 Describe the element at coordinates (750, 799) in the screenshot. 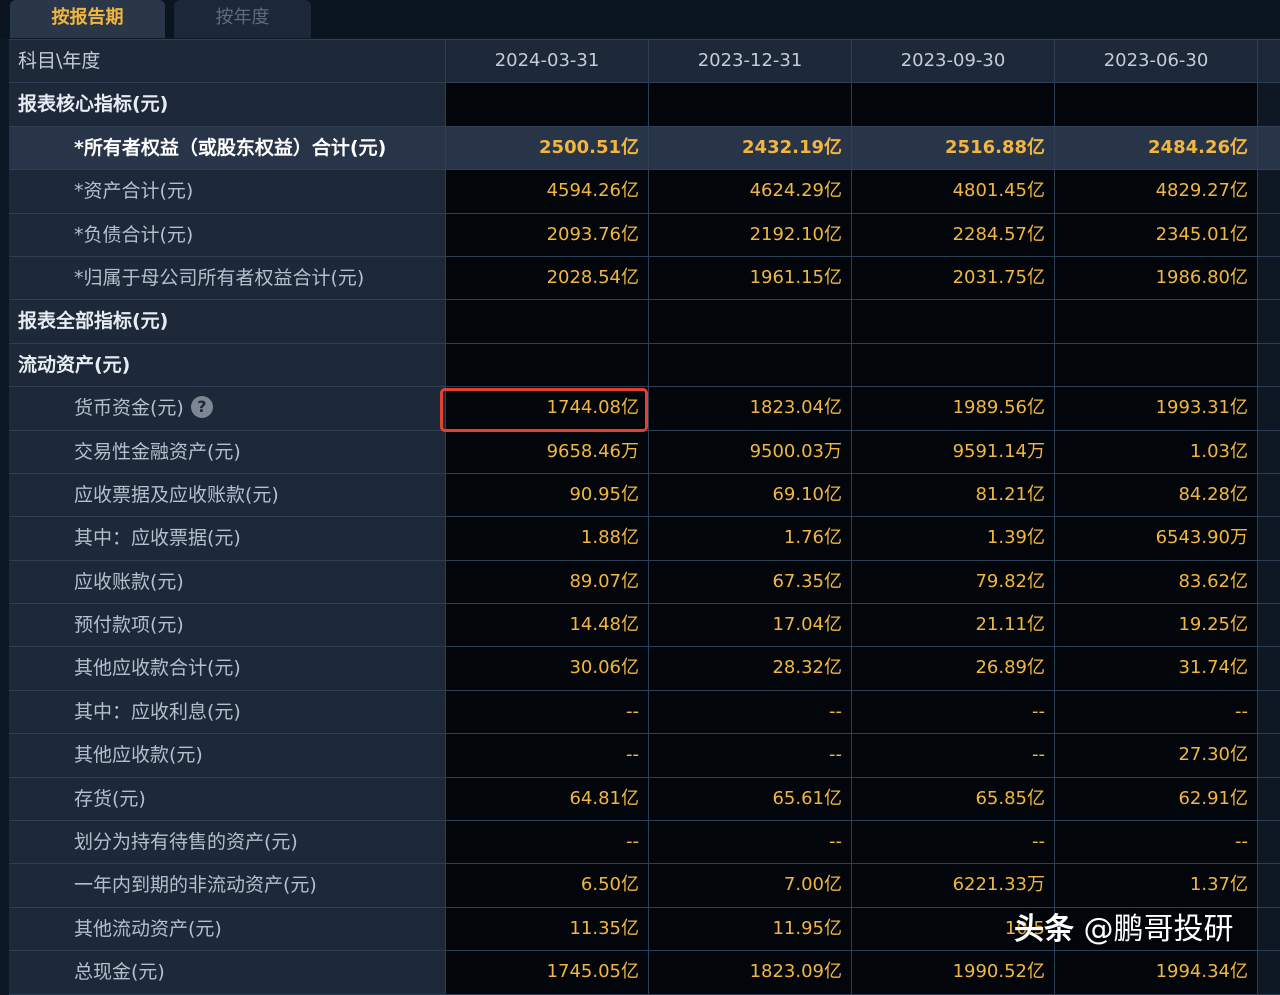

I see `value-cell: 65.61亿` at that location.